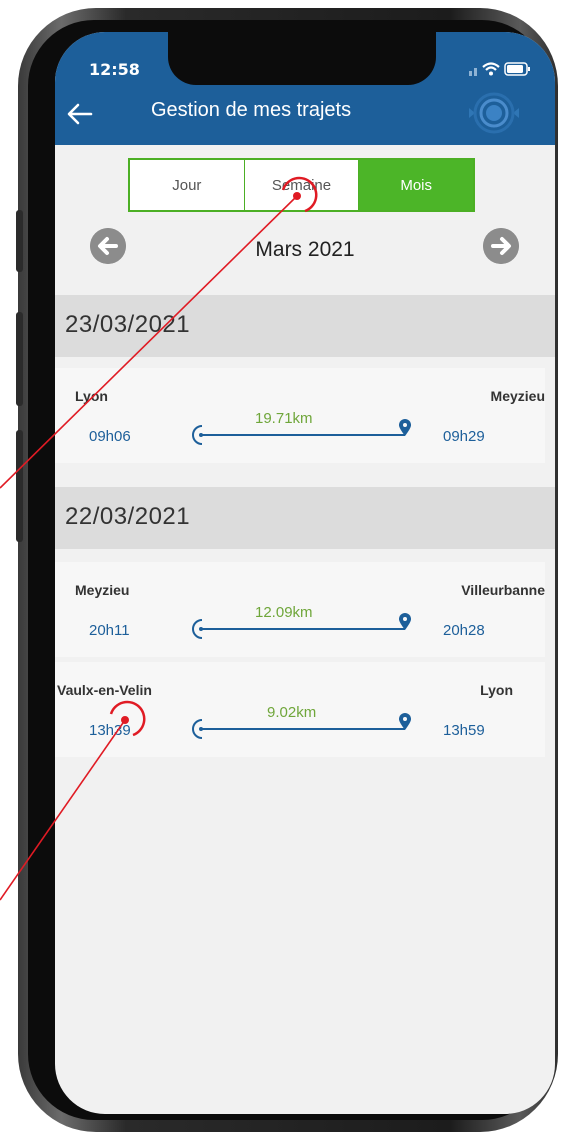 The width and height of the screenshot is (565, 1136). What do you see at coordinates (494, 113) in the screenshot?
I see `sonar-icon` at bounding box center [494, 113].